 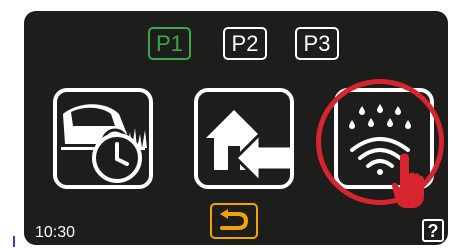 I want to click on mower-schedule-icon, so click(x=104, y=143).